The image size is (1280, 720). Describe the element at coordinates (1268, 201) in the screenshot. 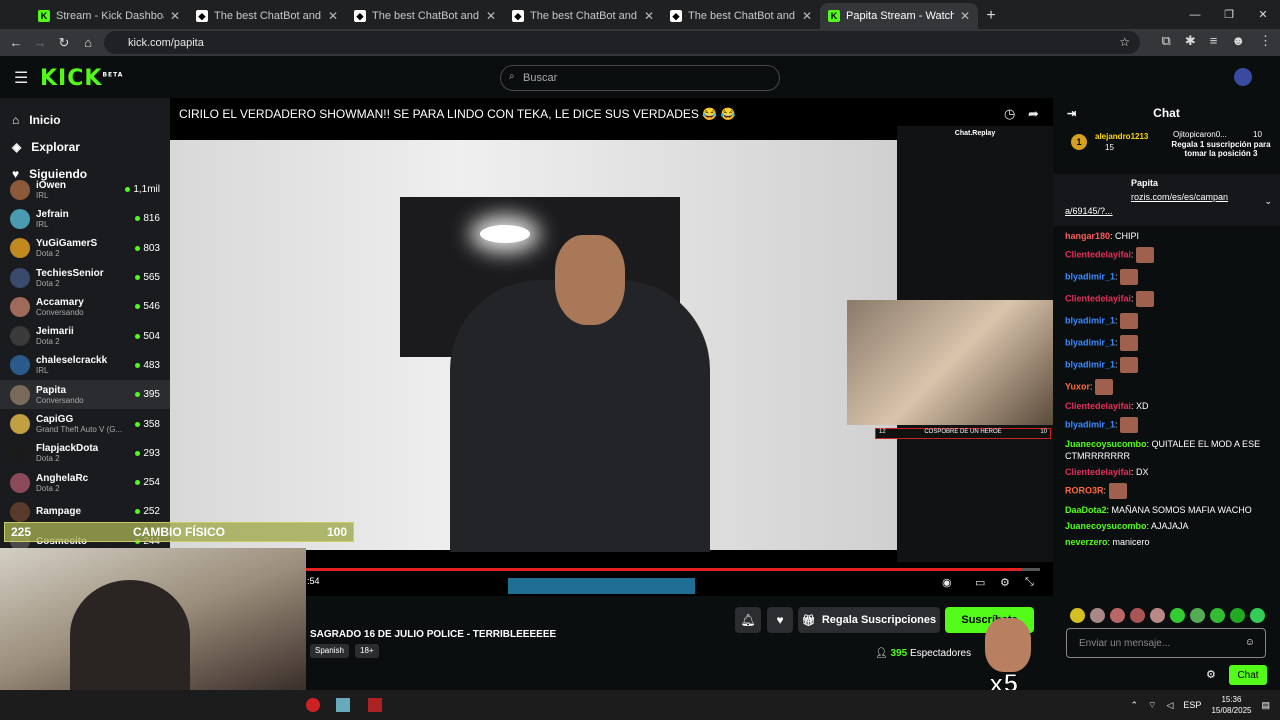

I see `expand-pin-icon: ⌄` at that location.